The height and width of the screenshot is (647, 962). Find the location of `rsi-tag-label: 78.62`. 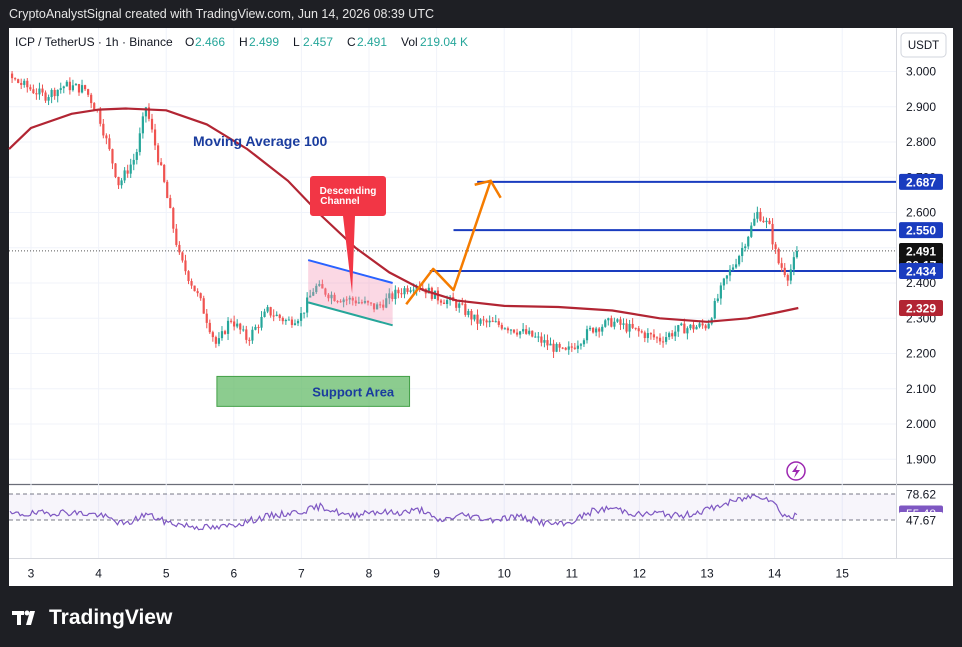

rsi-tag-label: 78.62 is located at coordinates (921, 495).